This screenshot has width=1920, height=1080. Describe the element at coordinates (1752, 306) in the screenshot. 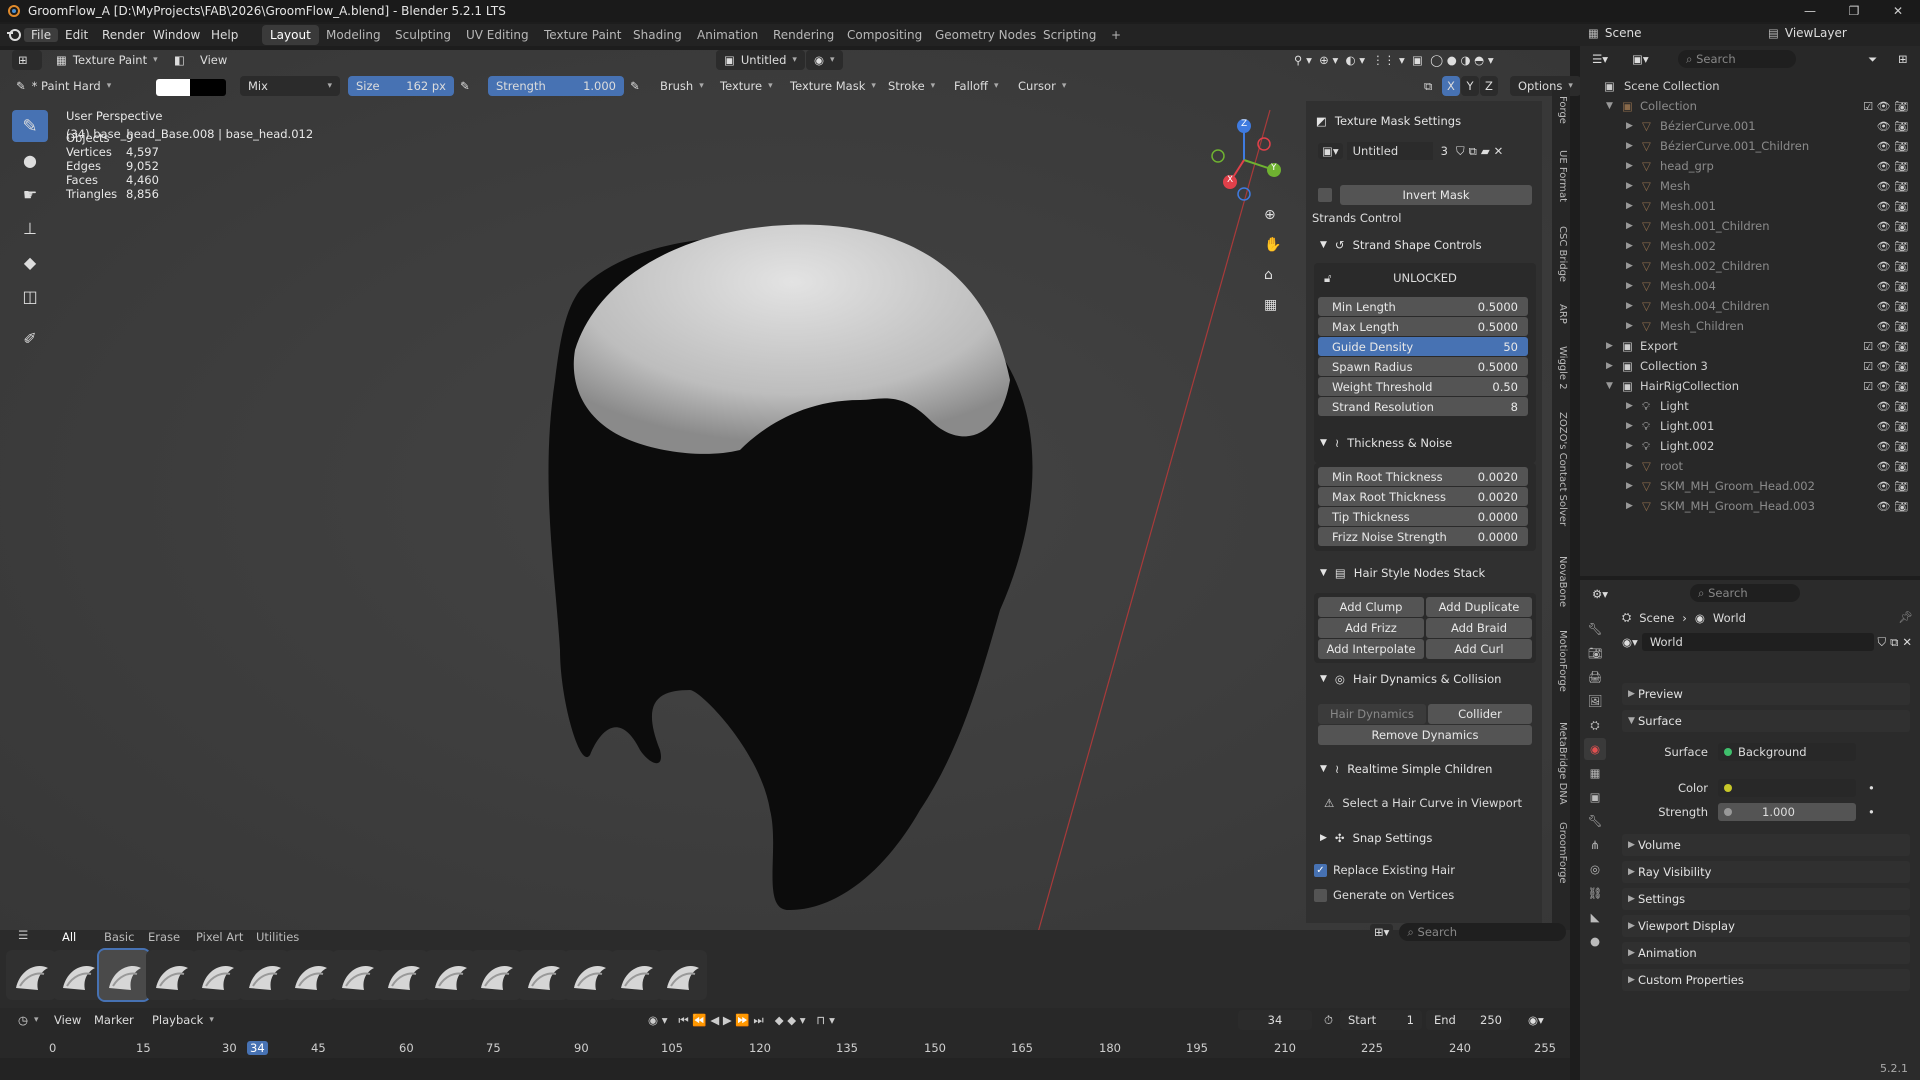

I see `outliner-row: ▶ ▽ Mesh.004_Children 👁︎ 📷︎` at that location.